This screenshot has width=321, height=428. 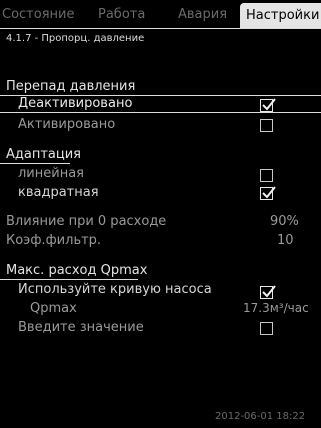 I want to click on tab-settings: Настройки, so click(x=280, y=15).